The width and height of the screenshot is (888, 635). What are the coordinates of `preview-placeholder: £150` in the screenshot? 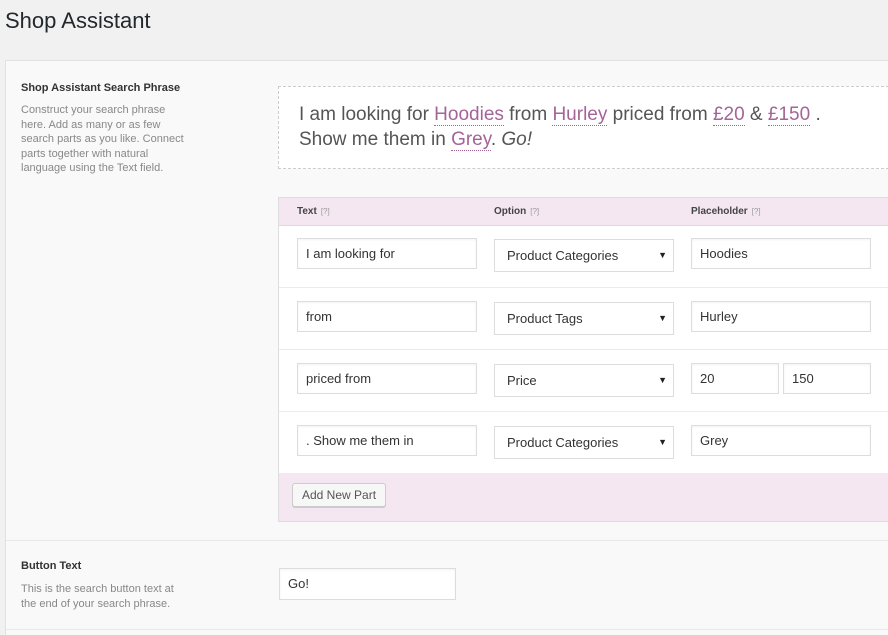 It's located at (789, 115).